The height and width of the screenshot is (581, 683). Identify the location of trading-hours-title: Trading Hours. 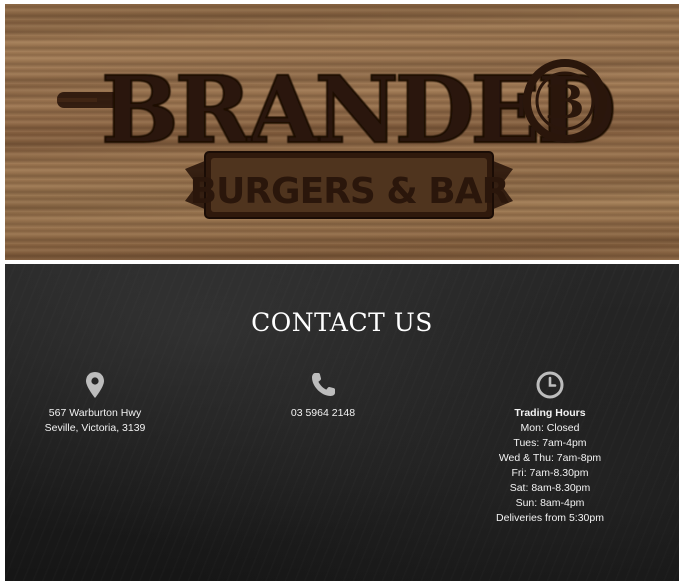
(550, 413).